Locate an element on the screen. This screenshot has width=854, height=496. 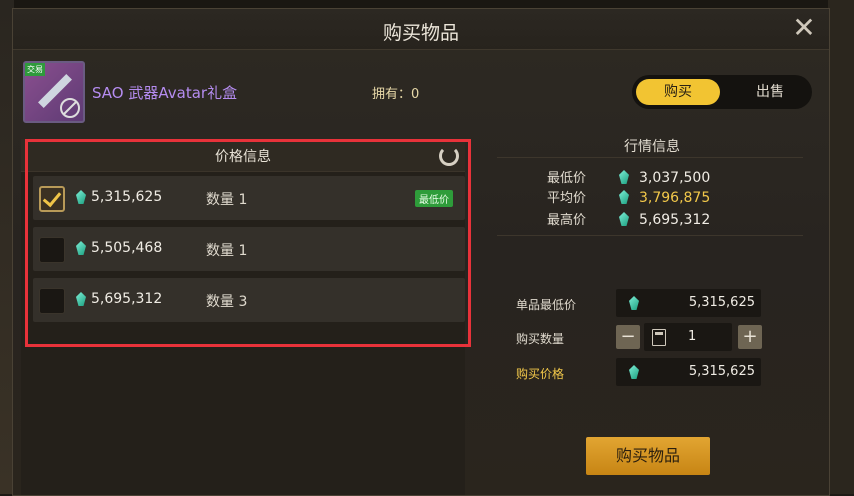
item-name: SAO 武器Avatar礼盒 is located at coordinates (165, 93).